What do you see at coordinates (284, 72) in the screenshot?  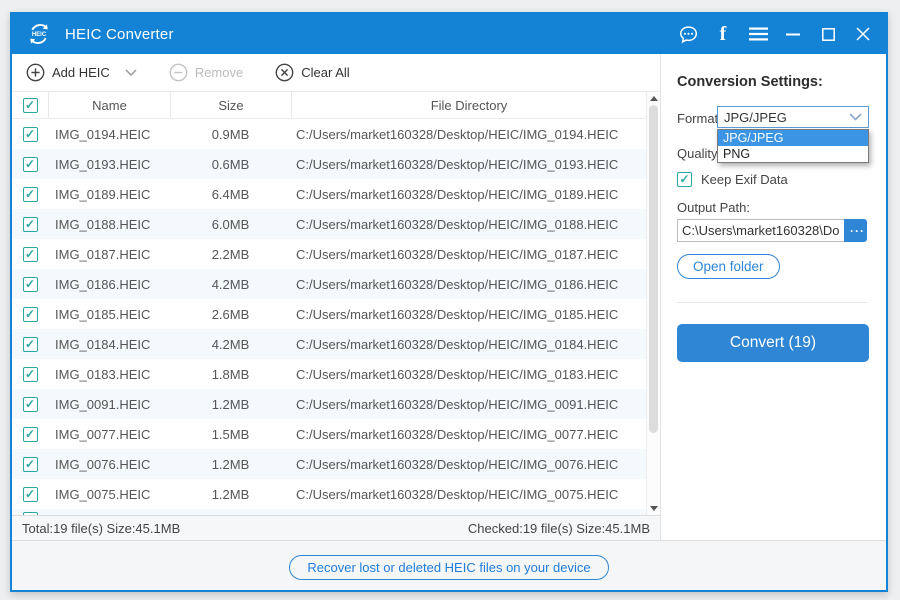 I see `clear-all-icon` at bounding box center [284, 72].